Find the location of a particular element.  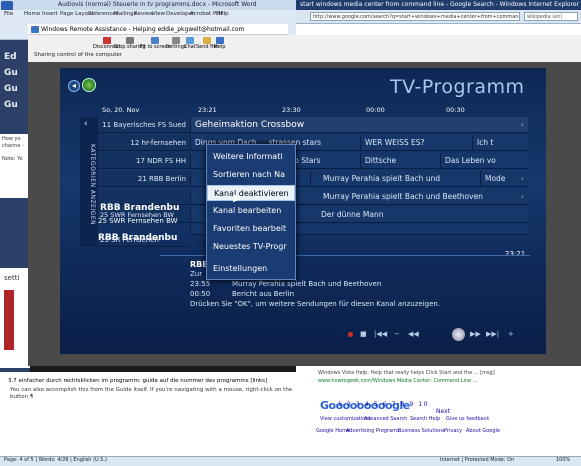

fast-forward-icon: ▶▶ is located at coordinates (475, 334).